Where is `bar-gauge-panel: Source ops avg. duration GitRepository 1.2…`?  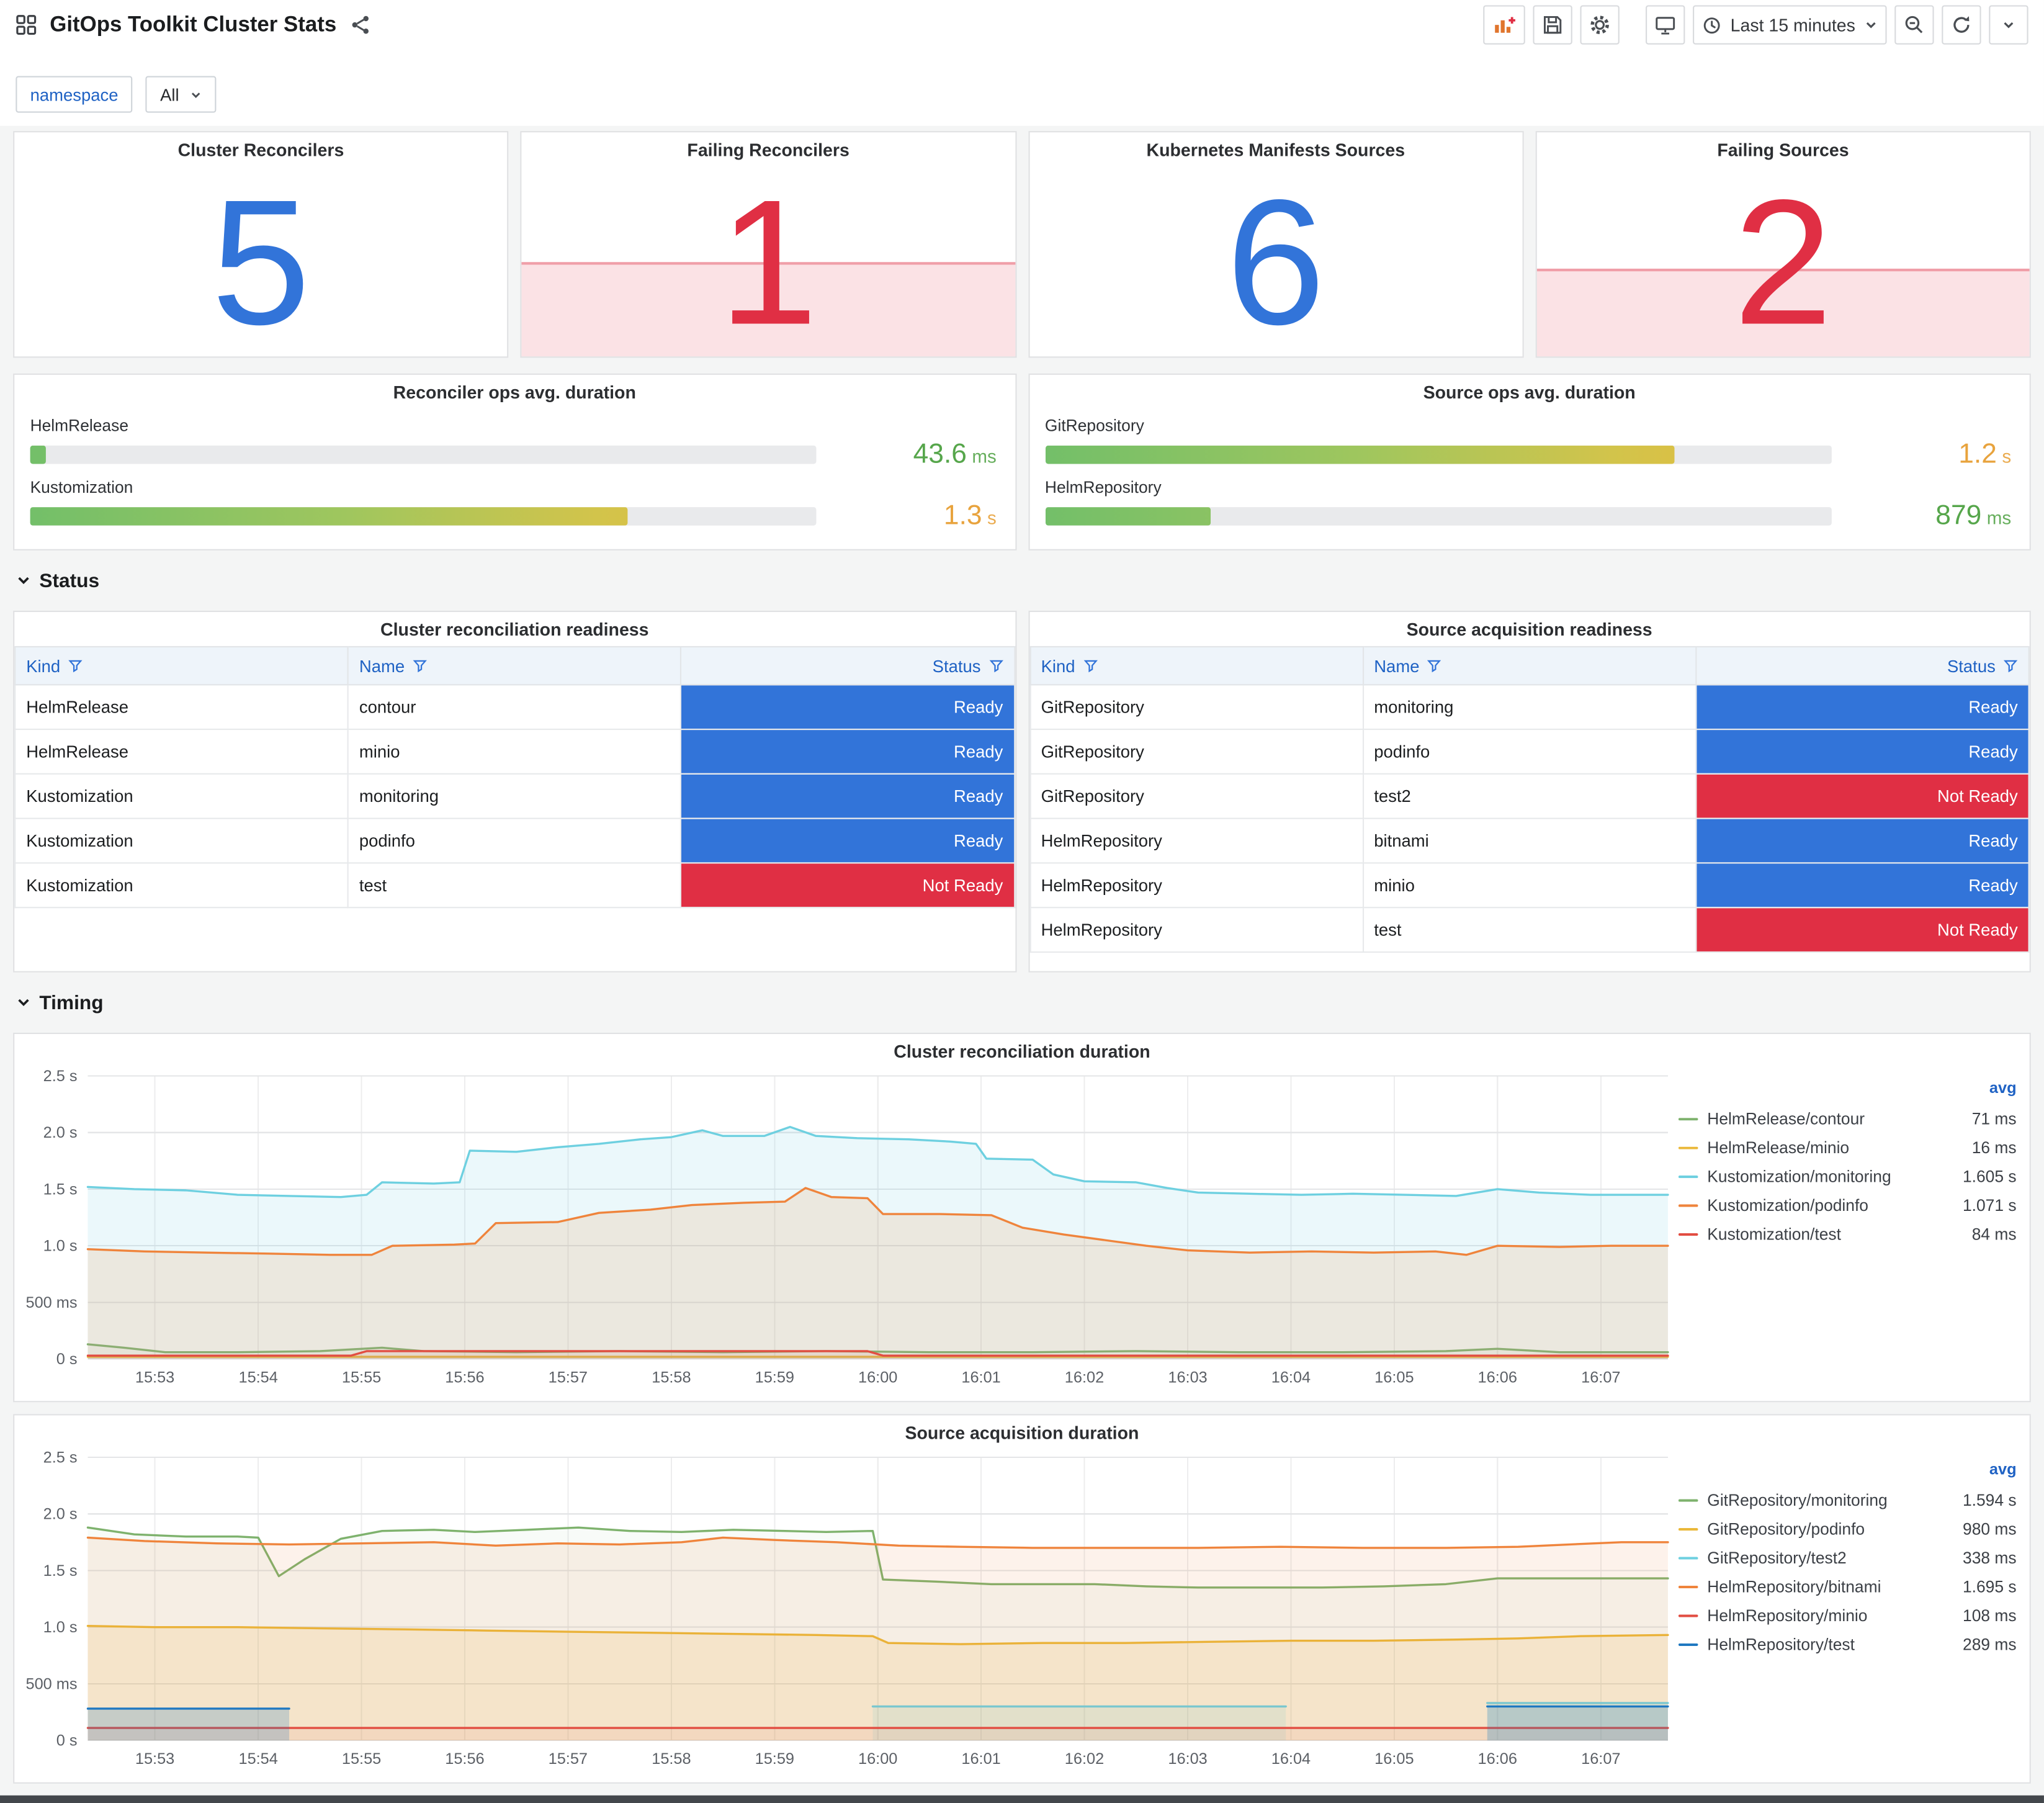 bar-gauge-panel: Source ops avg. duration GitRepository 1.2… is located at coordinates (1529, 462).